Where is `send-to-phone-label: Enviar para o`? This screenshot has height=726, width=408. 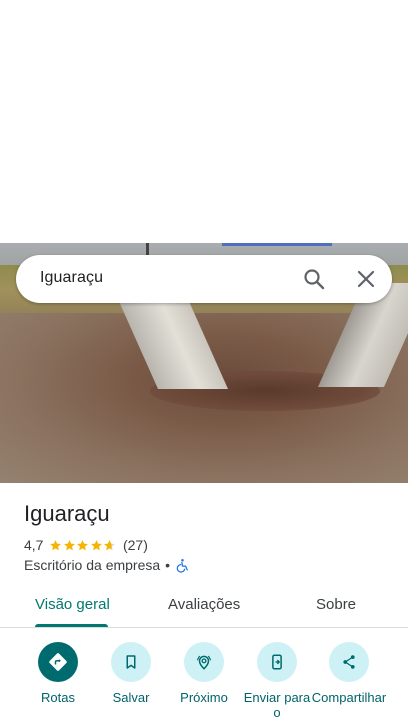
send-to-phone-label: Enviar para o is located at coordinates (277, 705).